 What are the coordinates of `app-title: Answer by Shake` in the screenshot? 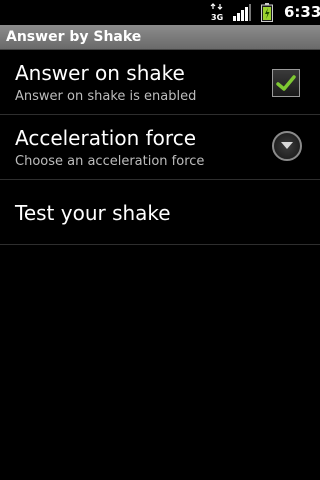 It's located at (74, 37).